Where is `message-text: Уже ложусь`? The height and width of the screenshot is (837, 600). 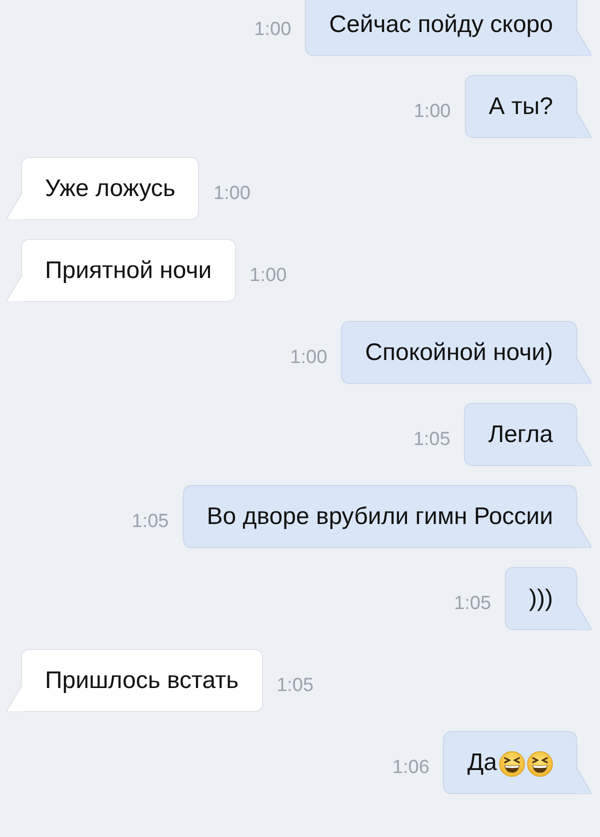 message-text: Уже ложусь is located at coordinates (110, 188).